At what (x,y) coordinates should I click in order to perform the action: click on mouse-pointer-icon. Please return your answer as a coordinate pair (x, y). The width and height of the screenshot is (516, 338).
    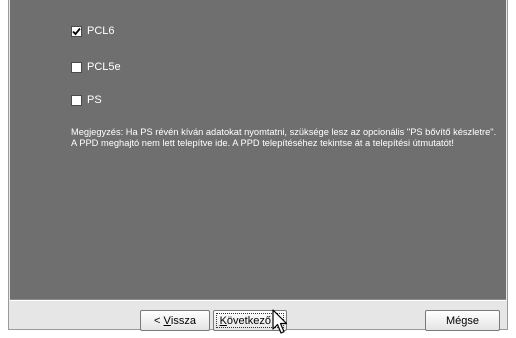
    Looking at the image, I should click on (280, 321).